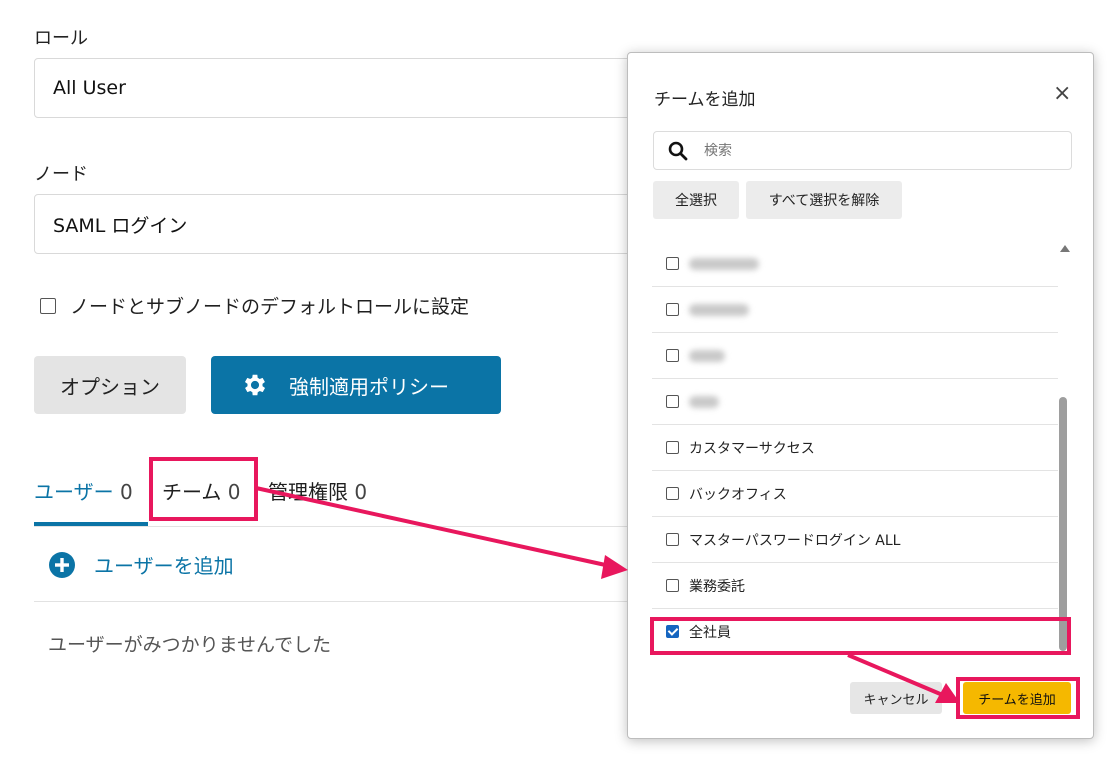 The height and width of the screenshot is (765, 1108). What do you see at coordinates (433, 527) in the screenshot?
I see `arrow-line-tab-to-modal` at bounding box center [433, 527].